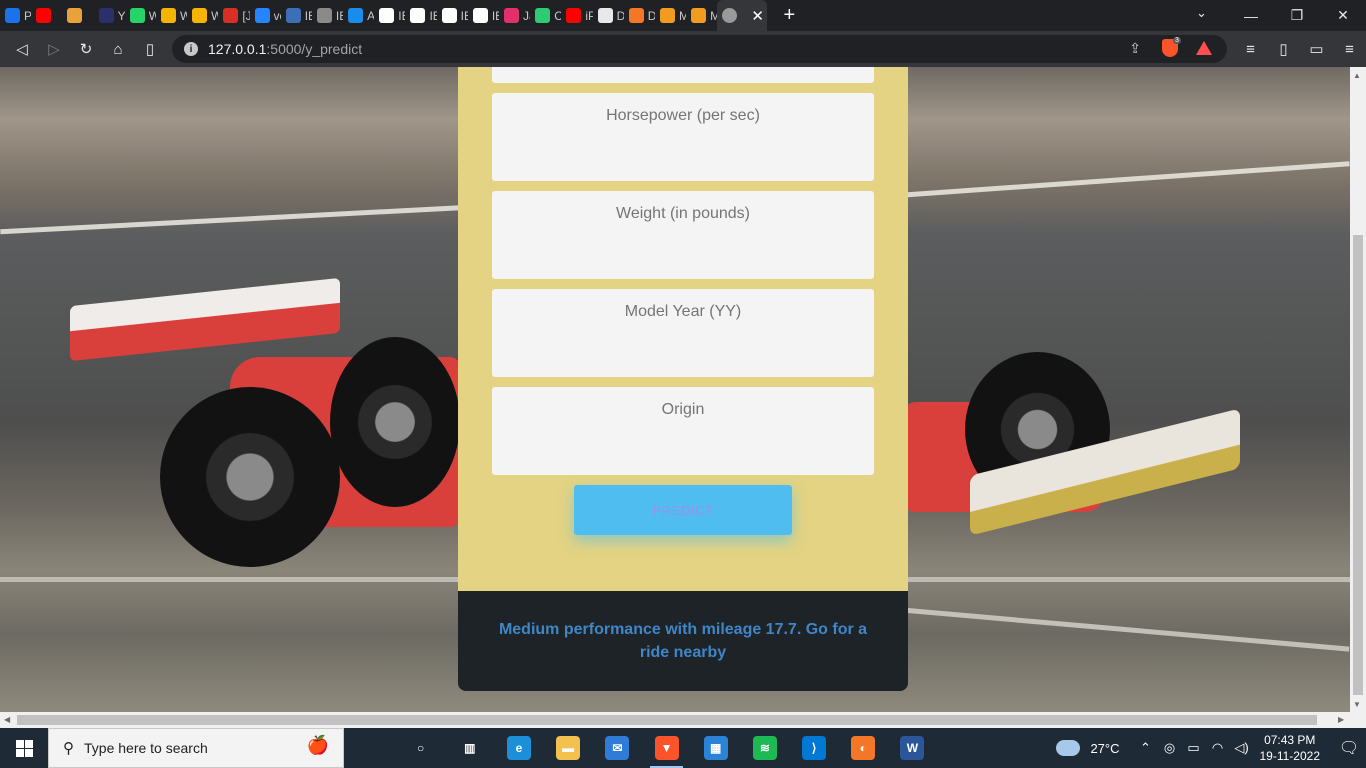 The width and height of the screenshot is (1366, 768). Describe the element at coordinates (683, 235) in the screenshot. I see `weight-input: Weight (in pounds)` at that location.